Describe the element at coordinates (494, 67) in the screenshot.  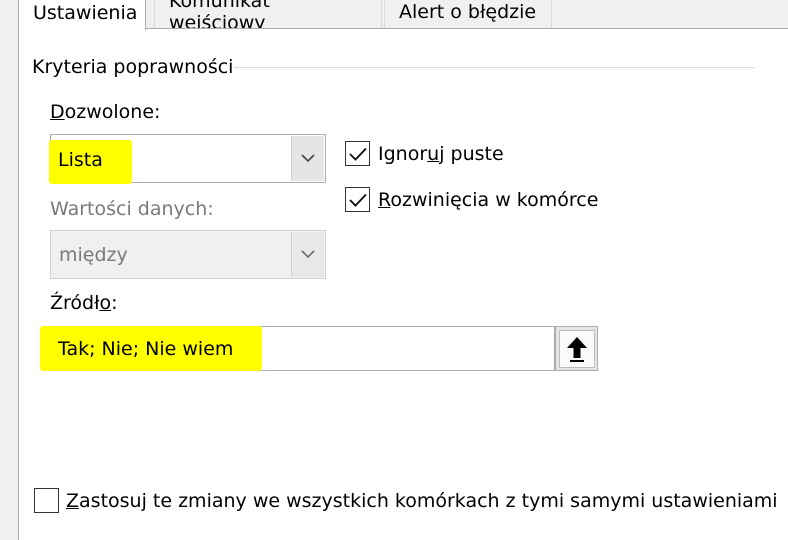
I see `group-divider` at that location.